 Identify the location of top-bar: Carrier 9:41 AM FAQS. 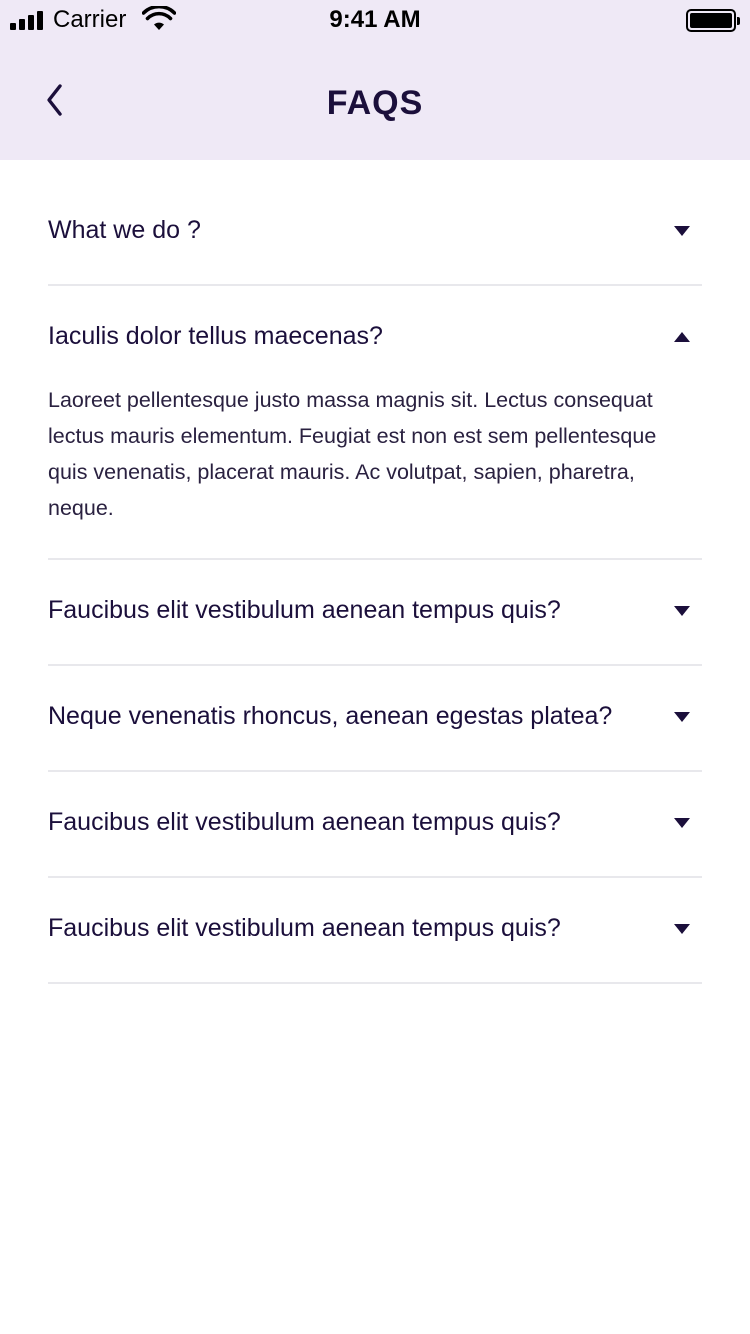
(375, 80).